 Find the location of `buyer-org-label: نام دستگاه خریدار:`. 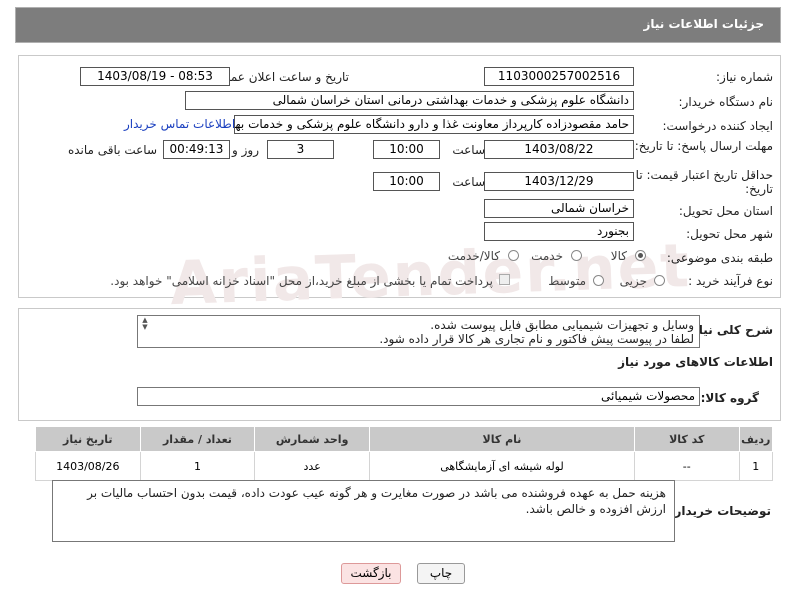

buyer-org-label: نام دستگاه خریدار: is located at coordinates (726, 102).